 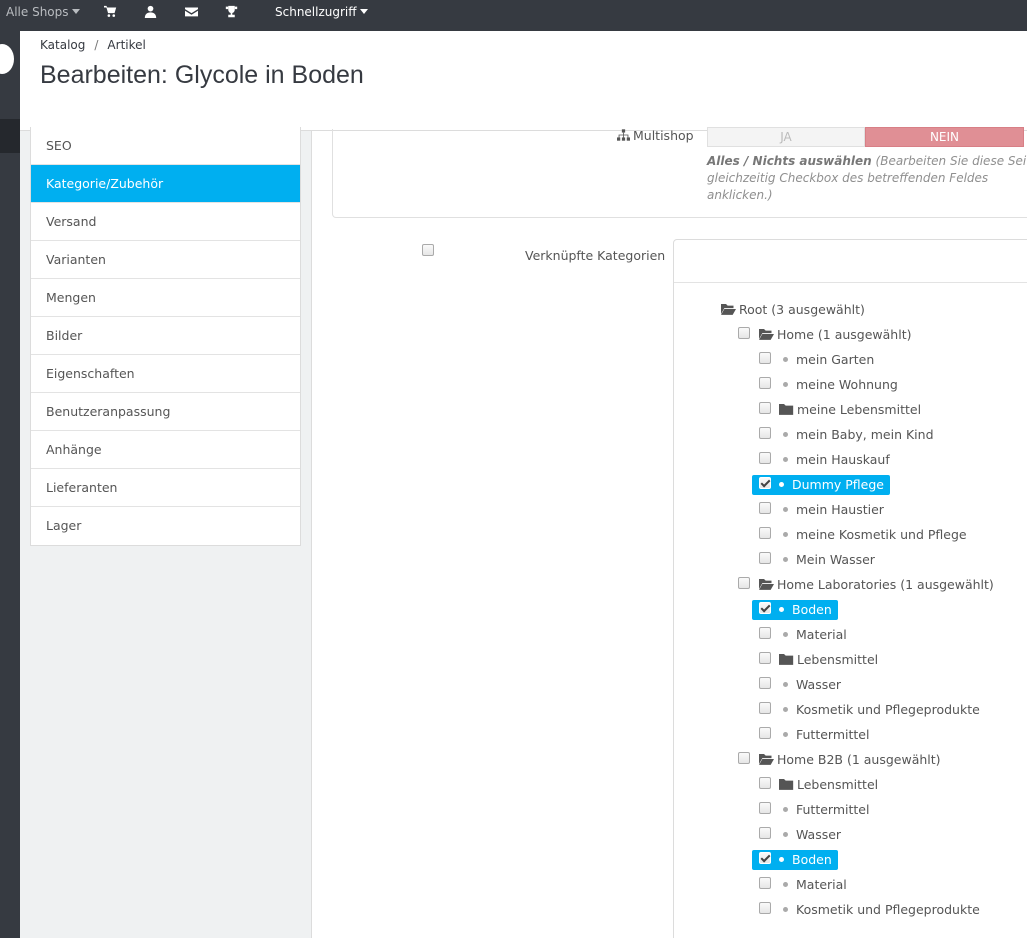 What do you see at coordinates (165, 222) in the screenshot?
I see `tab-item: Versand` at bounding box center [165, 222].